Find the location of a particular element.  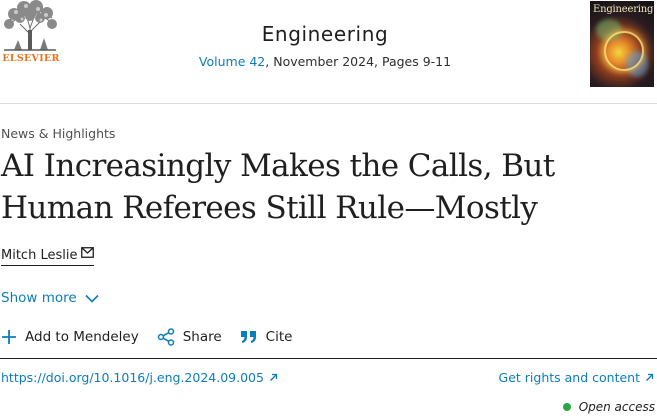

show-more-button: Show more is located at coordinates (50, 298).